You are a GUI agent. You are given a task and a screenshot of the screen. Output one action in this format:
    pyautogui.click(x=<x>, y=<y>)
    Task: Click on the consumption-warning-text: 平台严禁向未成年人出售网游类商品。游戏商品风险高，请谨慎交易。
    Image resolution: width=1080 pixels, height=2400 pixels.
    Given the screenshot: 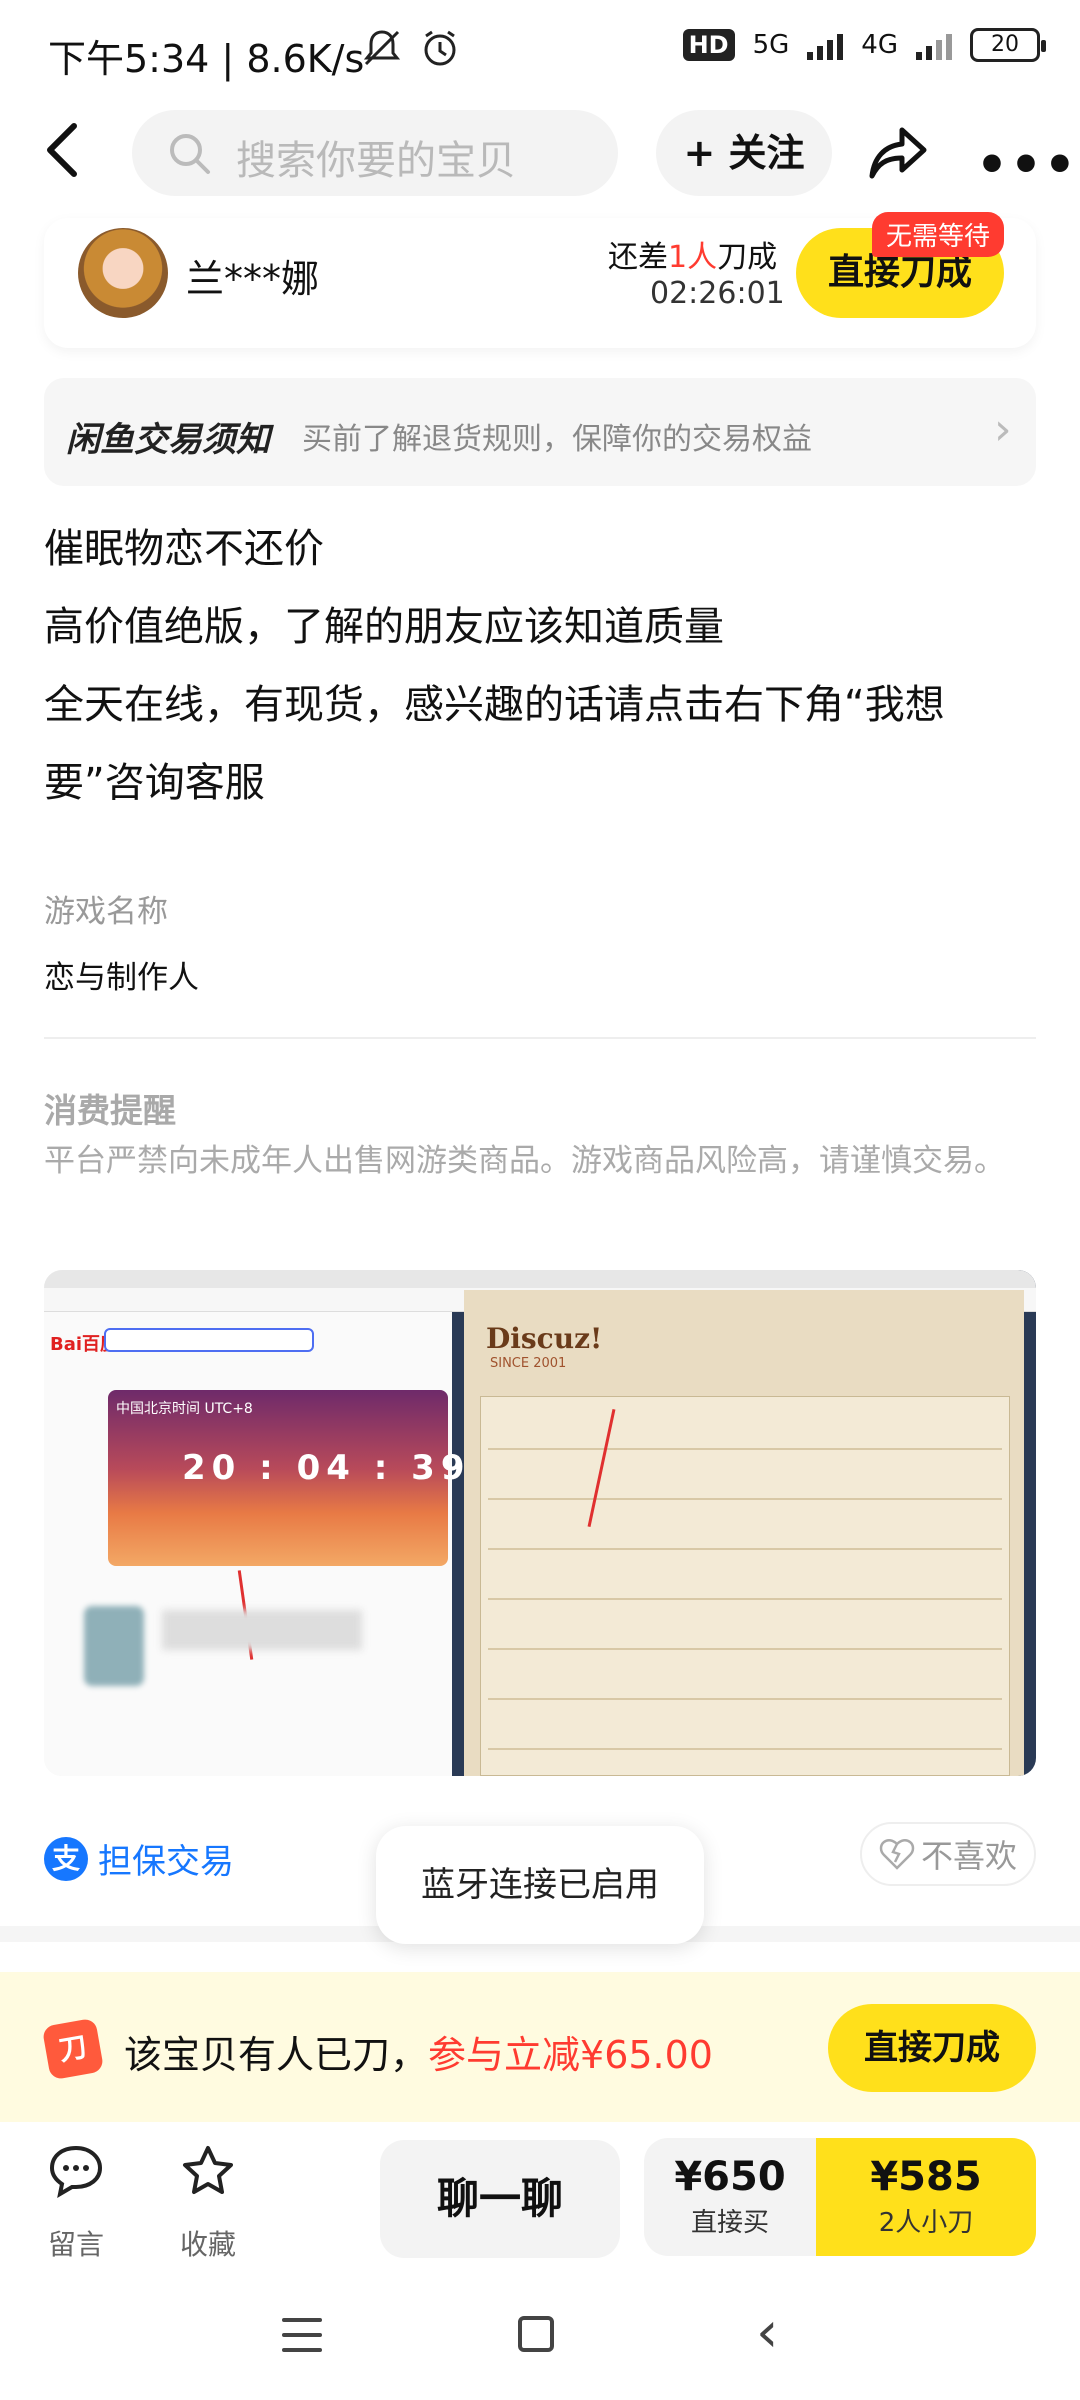 What is the action you would take?
    pyautogui.click(x=524, y=1161)
    